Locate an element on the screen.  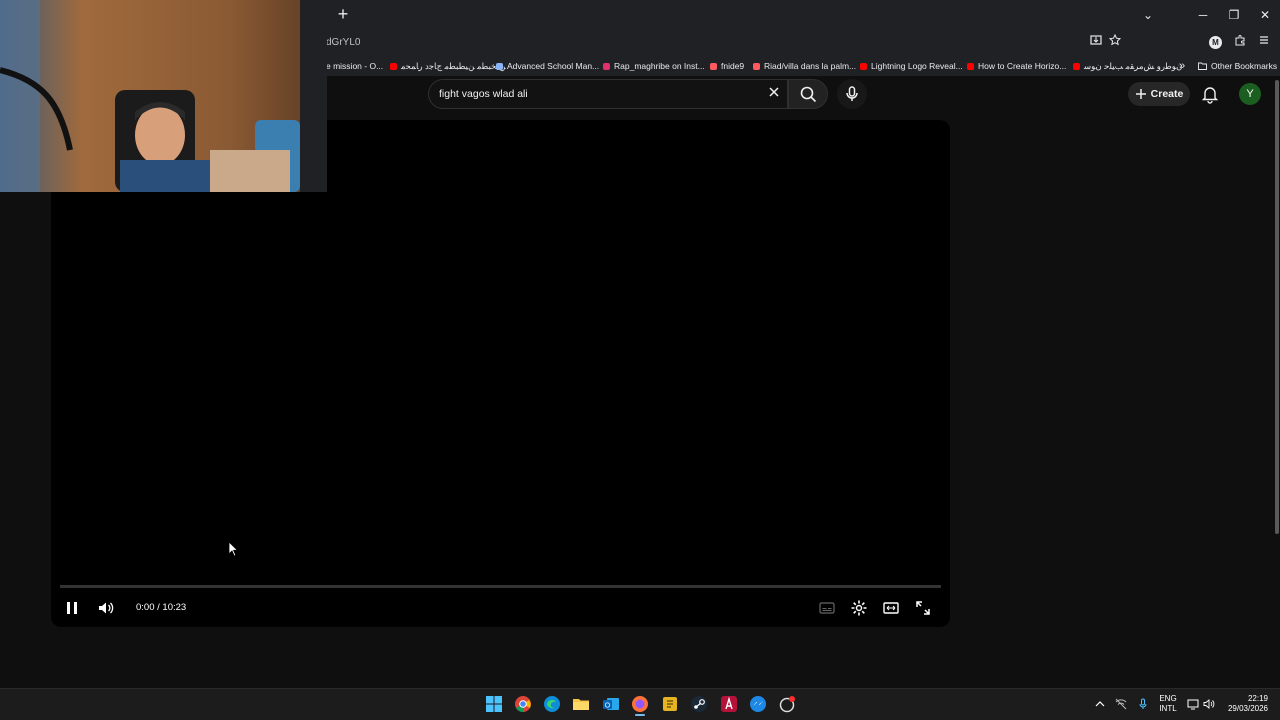
webcam-feed-image is located at coordinates (163, 96).